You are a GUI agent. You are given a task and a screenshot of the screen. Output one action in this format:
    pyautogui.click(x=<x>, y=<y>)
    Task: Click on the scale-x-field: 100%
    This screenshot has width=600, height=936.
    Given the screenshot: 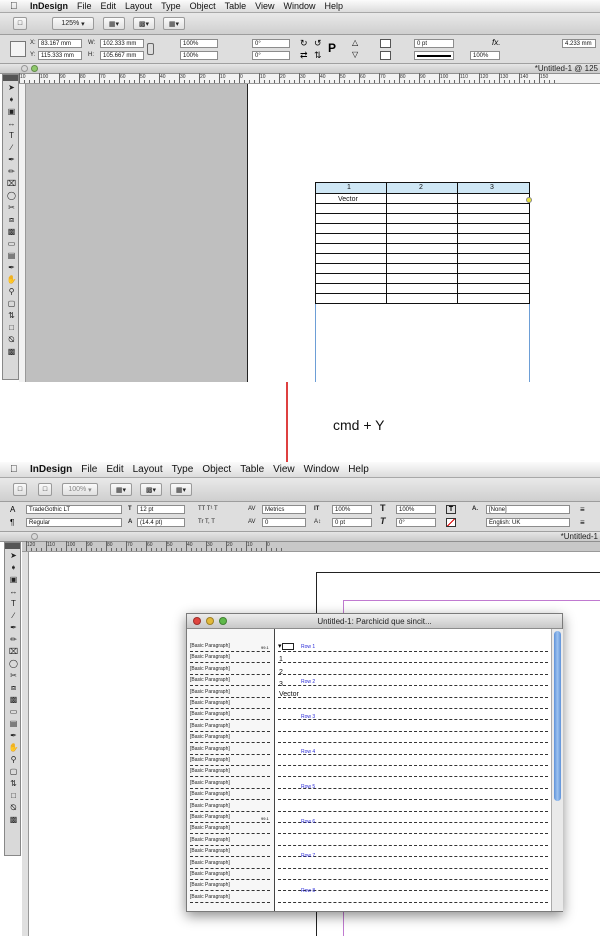 What is the action you would take?
    pyautogui.click(x=199, y=43)
    